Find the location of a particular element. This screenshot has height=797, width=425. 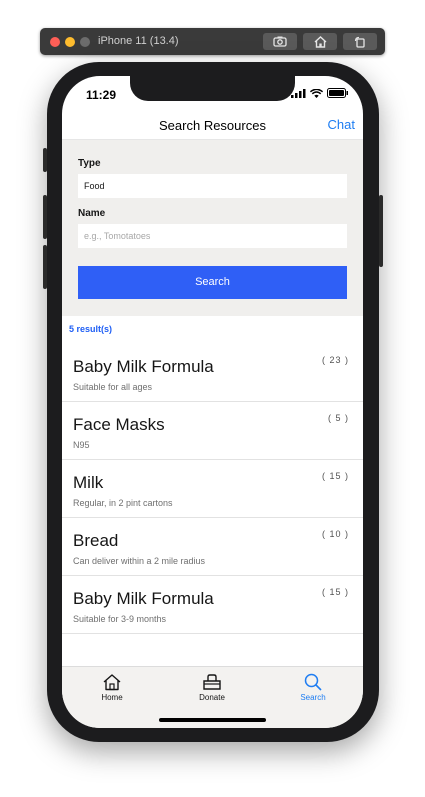

status-icons is located at coordinates (320, 93).